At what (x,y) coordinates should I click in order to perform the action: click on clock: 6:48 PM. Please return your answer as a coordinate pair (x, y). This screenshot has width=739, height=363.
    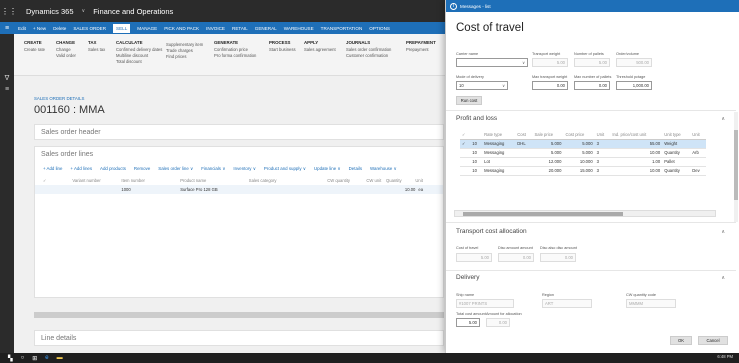
    Looking at the image, I should click on (725, 356).